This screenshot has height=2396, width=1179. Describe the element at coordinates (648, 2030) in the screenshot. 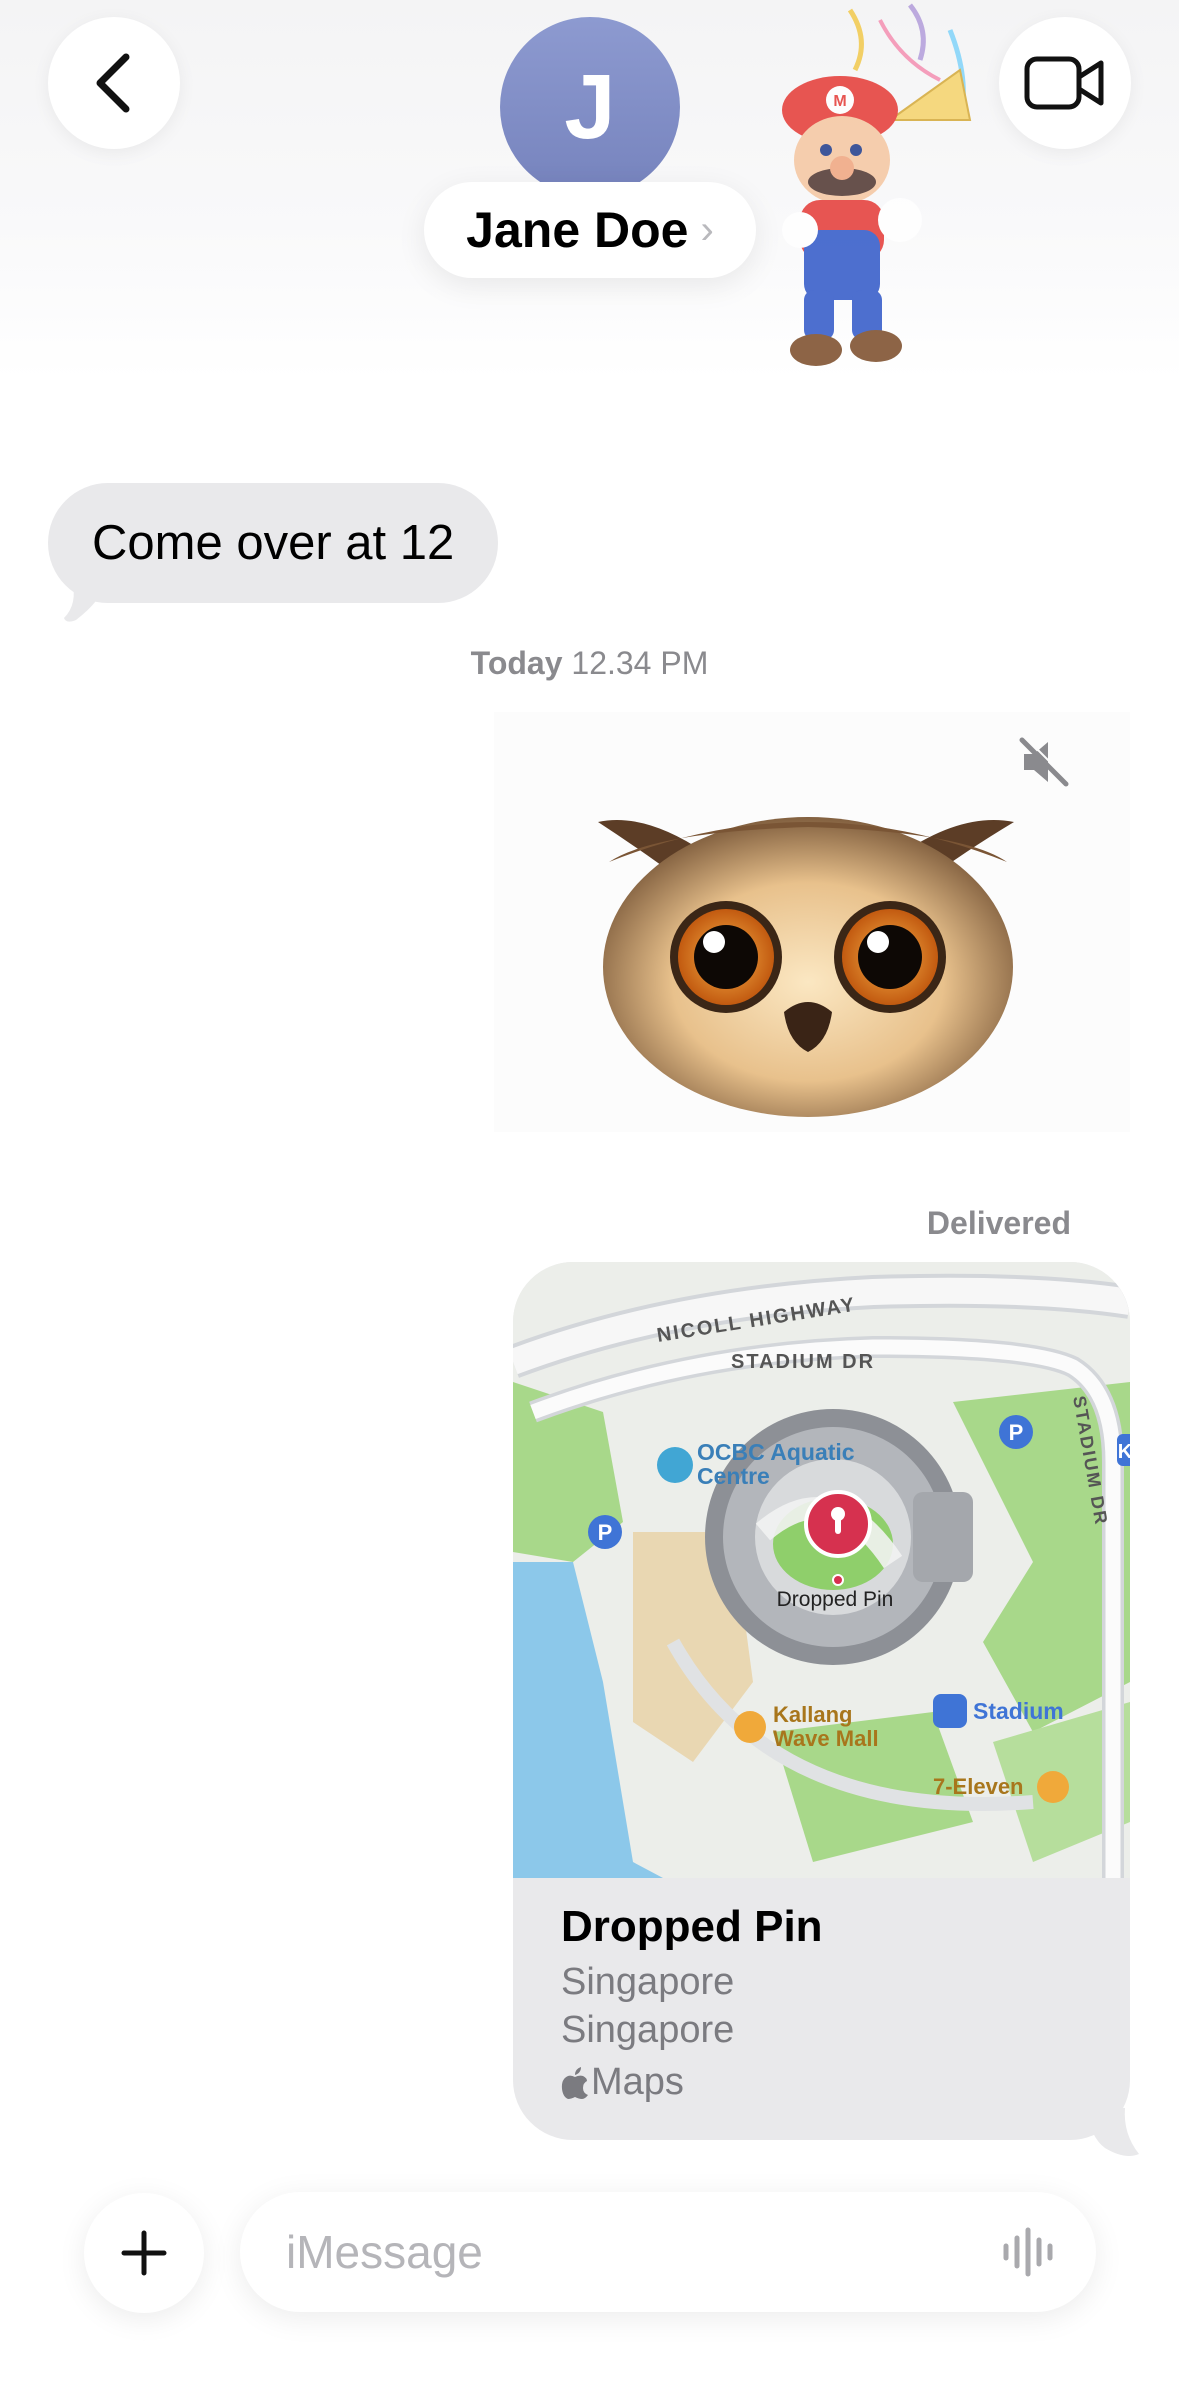

I see `location-line-2: Singapore` at that location.